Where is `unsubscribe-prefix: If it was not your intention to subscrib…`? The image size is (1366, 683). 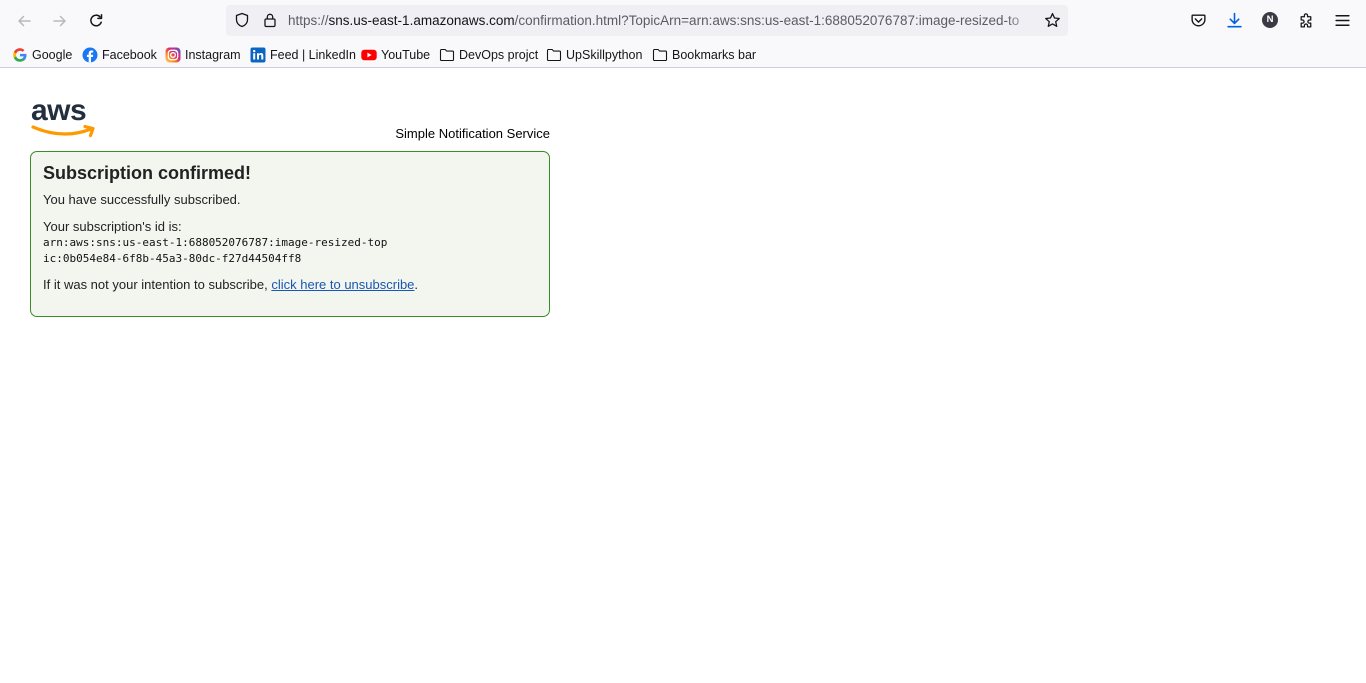 unsubscribe-prefix: If it was not your intention to subscrib… is located at coordinates (157, 284).